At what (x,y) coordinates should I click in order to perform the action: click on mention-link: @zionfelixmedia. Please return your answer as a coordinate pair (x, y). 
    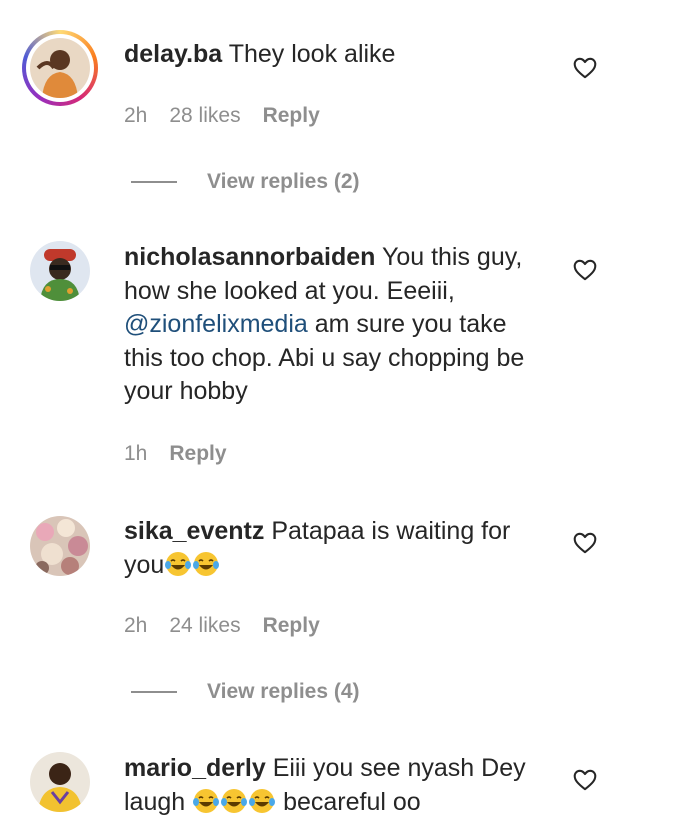
    Looking at the image, I should click on (216, 324).